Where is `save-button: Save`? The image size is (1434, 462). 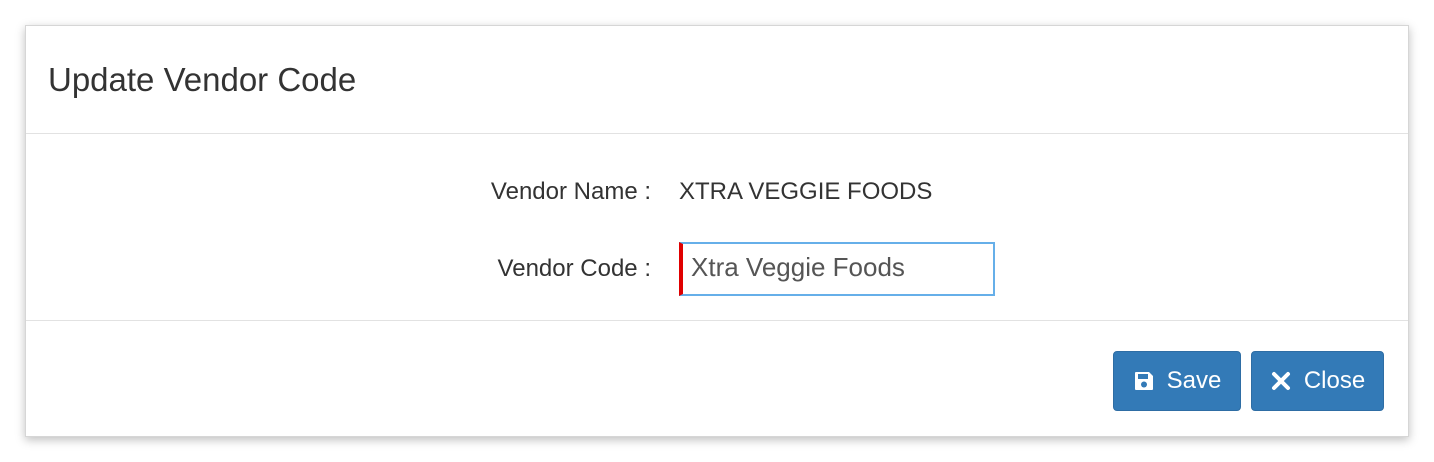 save-button: Save is located at coordinates (1177, 381).